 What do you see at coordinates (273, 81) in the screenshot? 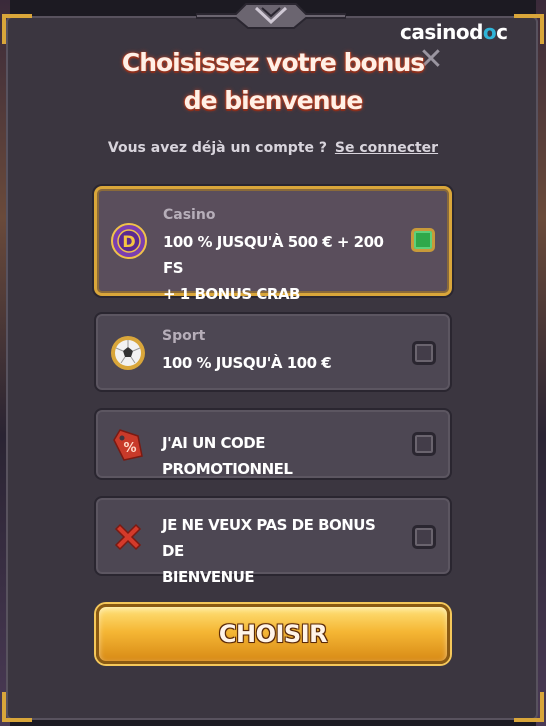
I see `modal-title: Choisissez votre bonus de bienvenue` at bounding box center [273, 81].